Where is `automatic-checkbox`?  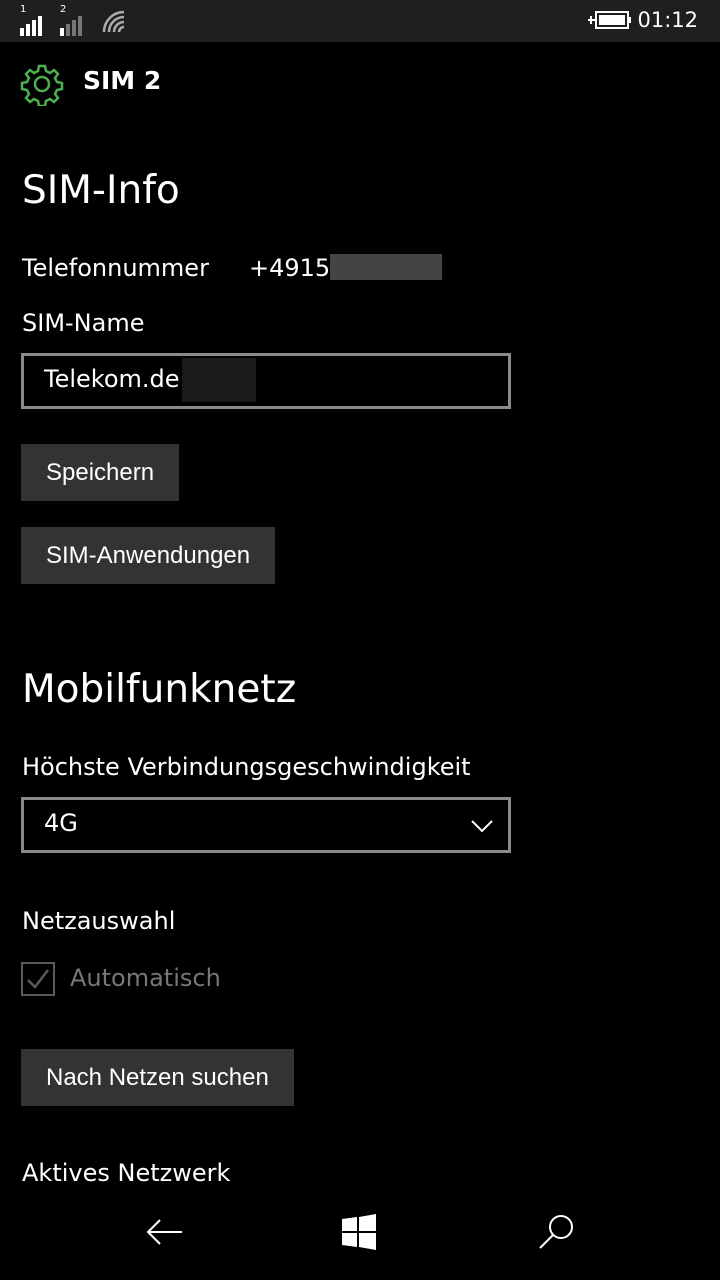
automatic-checkbox is located at coordinates (38, 979).